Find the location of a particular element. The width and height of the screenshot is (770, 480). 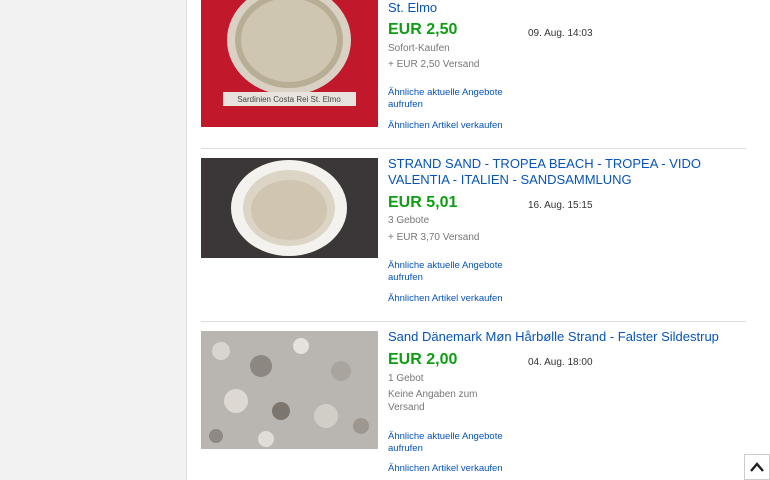

sand-jar-image: Sardinien Costa Rei St. Elmo is located at coordinates (289, 63).